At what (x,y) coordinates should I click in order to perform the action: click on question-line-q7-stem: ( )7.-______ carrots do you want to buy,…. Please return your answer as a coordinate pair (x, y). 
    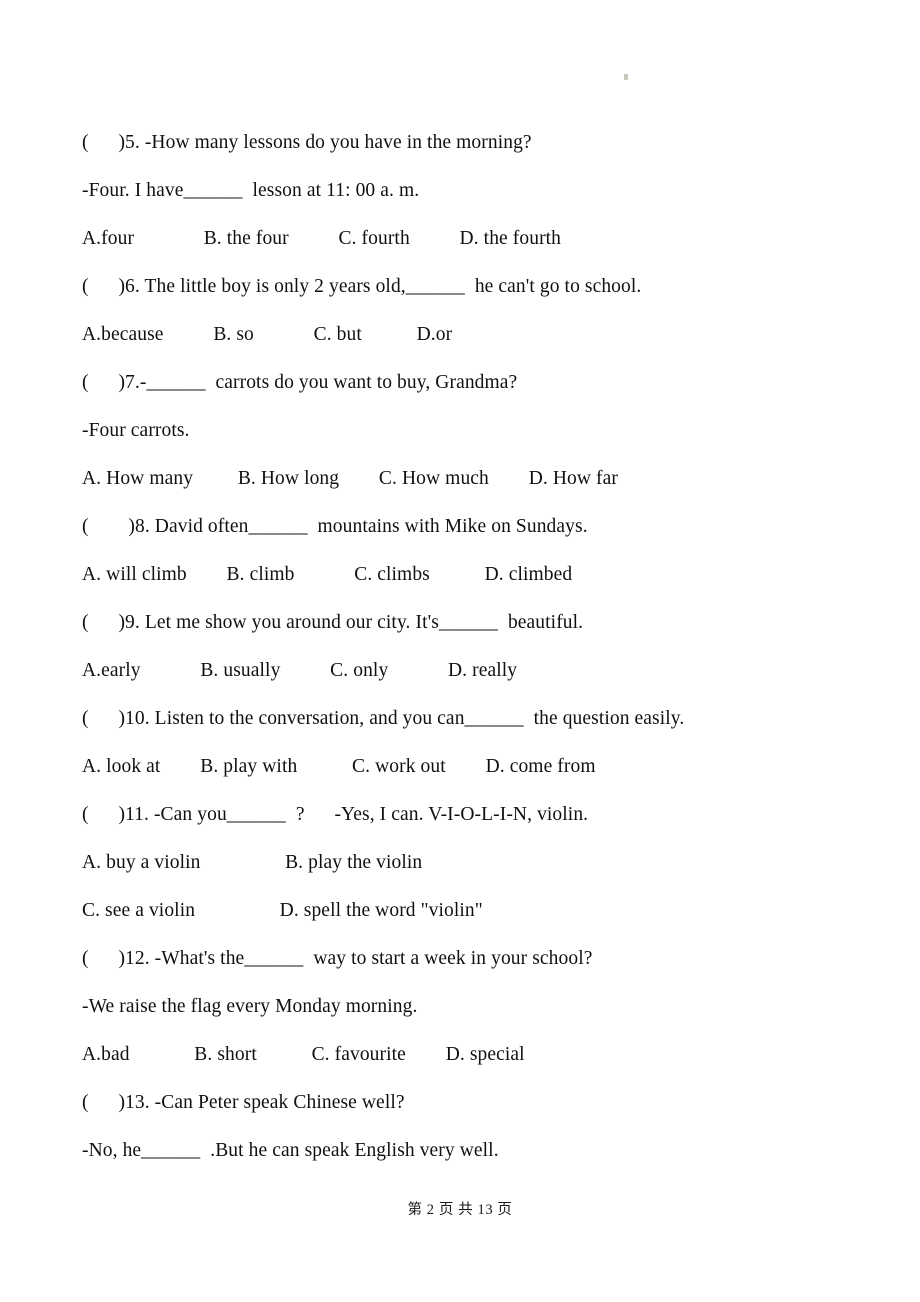
    Looking at the image, I should click on (300, 382).